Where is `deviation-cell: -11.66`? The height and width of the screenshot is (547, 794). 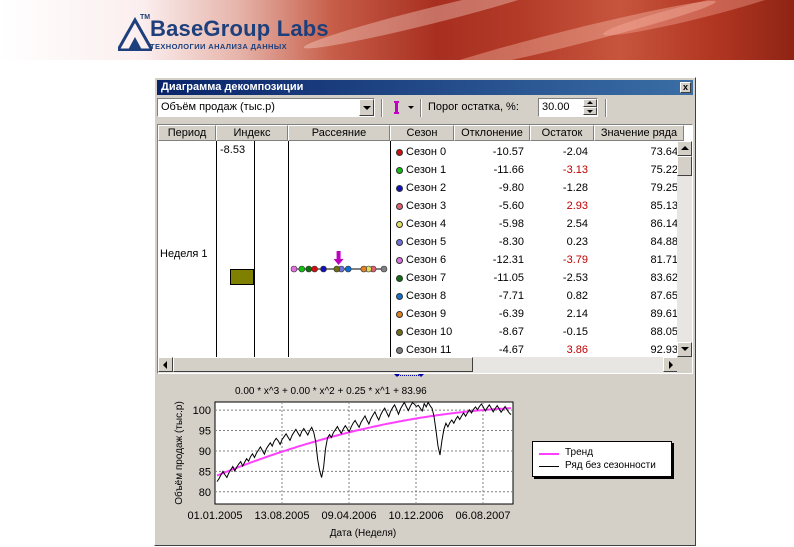
deviation-cell: -11.66 is located at coordinates (508, 170).